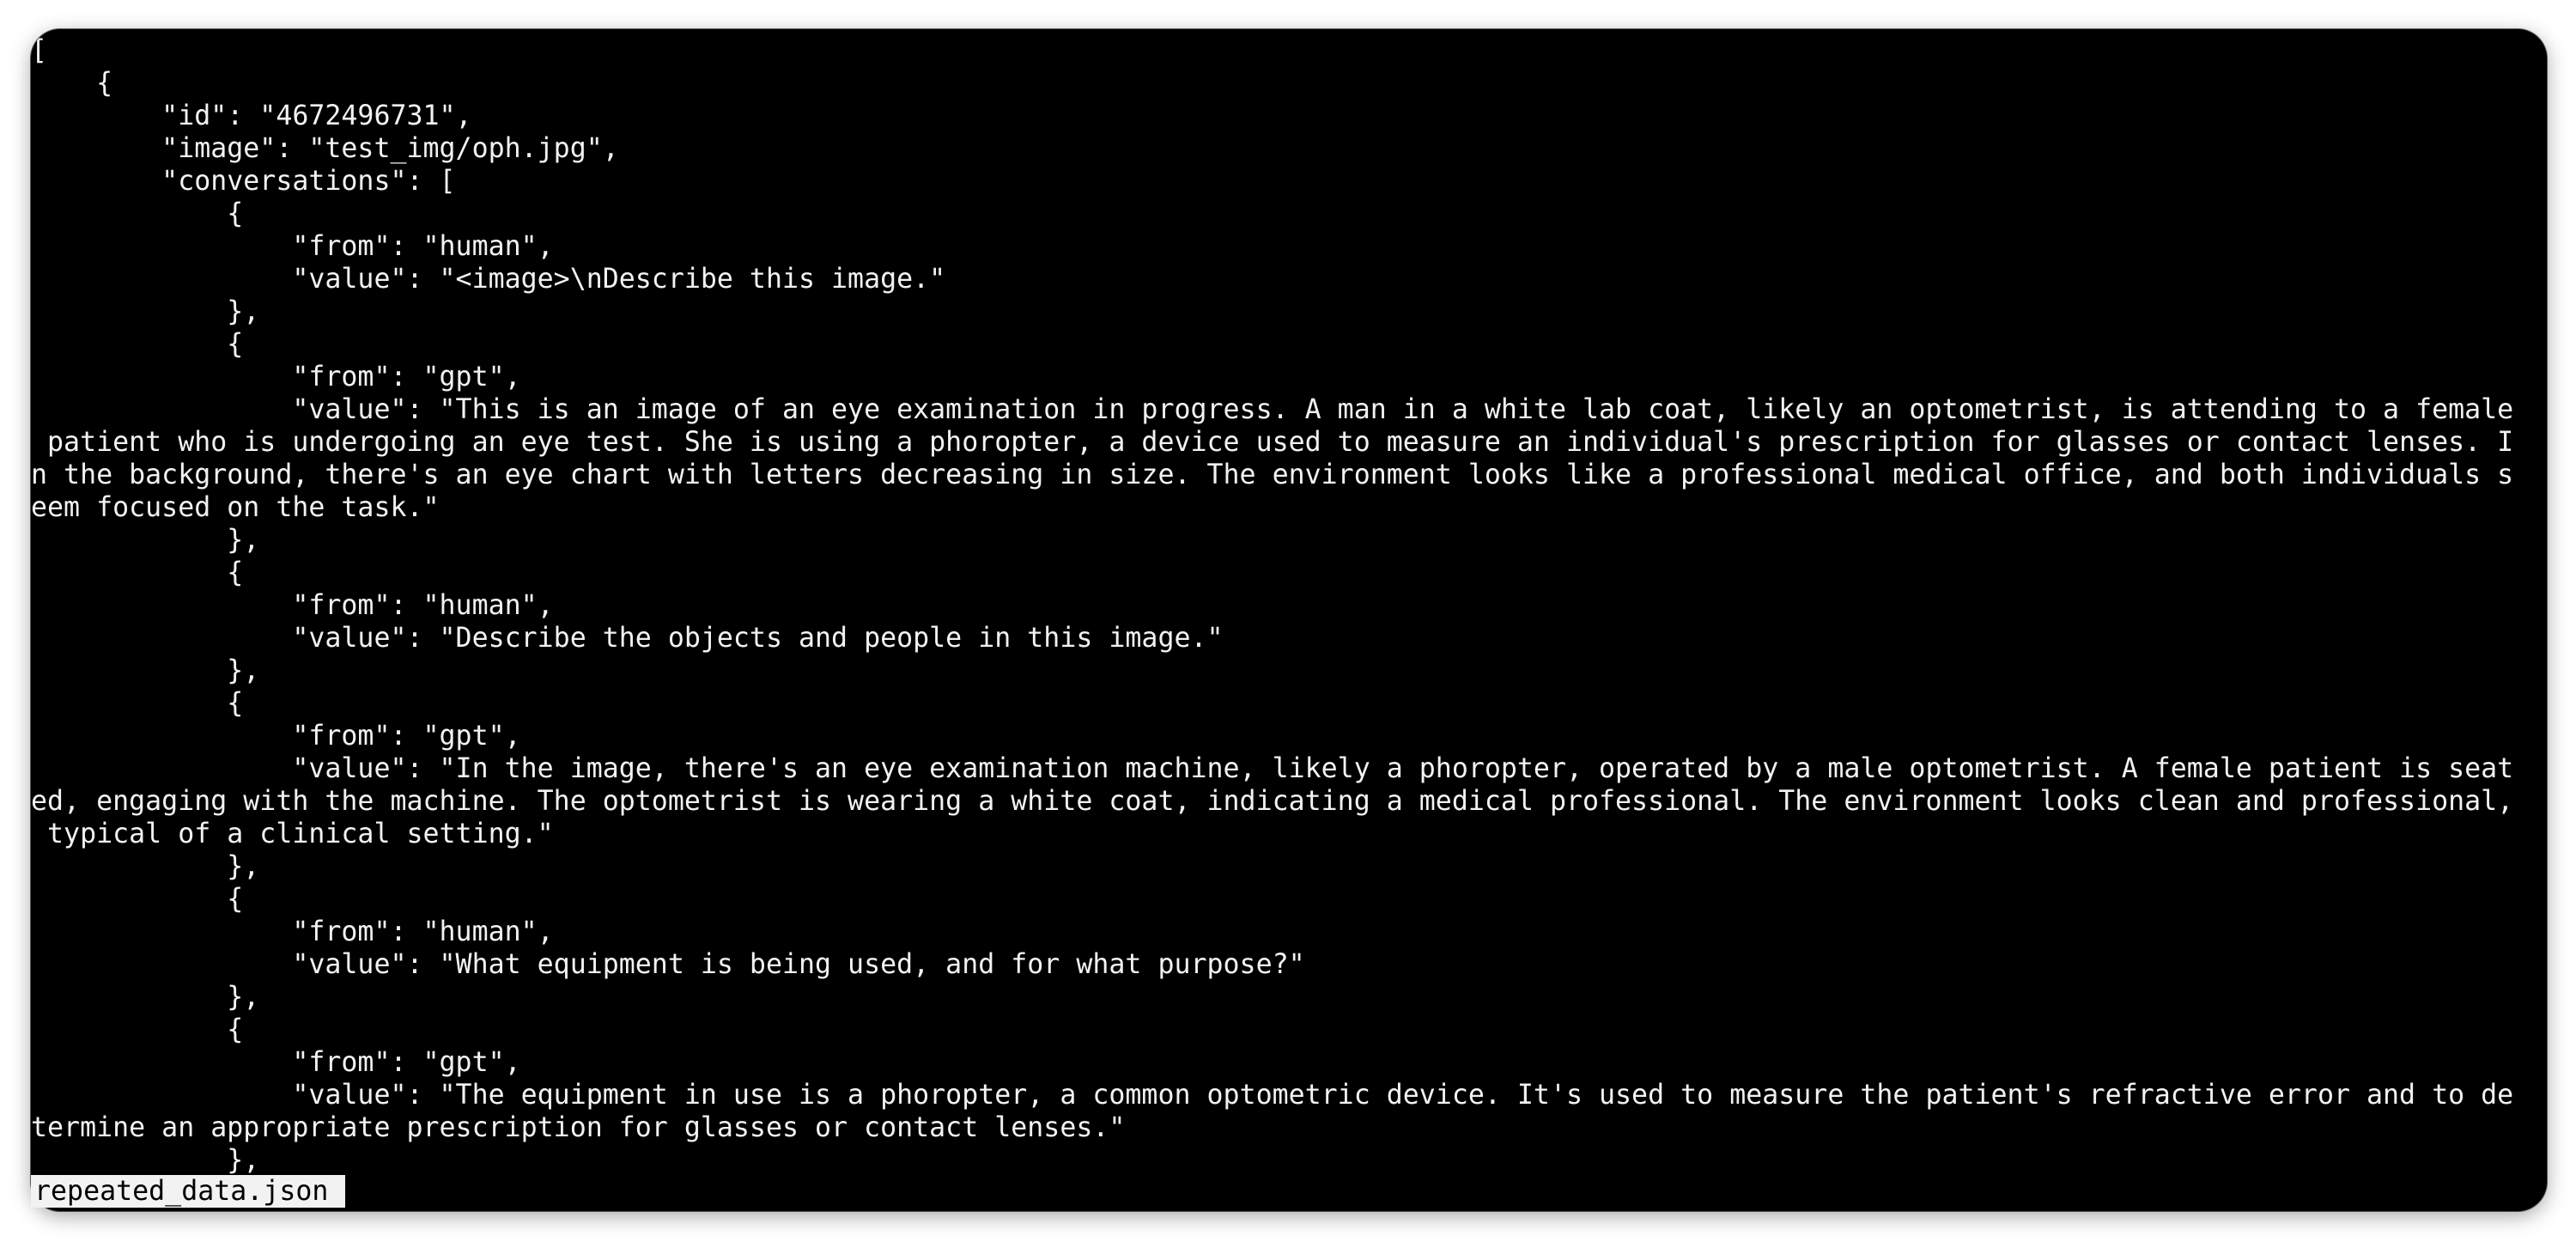 Image resolution: width=2576 pixels, height=1242 pixels. I want to click on terminal-line: typical of a clinical setting.", so click(292, 834).